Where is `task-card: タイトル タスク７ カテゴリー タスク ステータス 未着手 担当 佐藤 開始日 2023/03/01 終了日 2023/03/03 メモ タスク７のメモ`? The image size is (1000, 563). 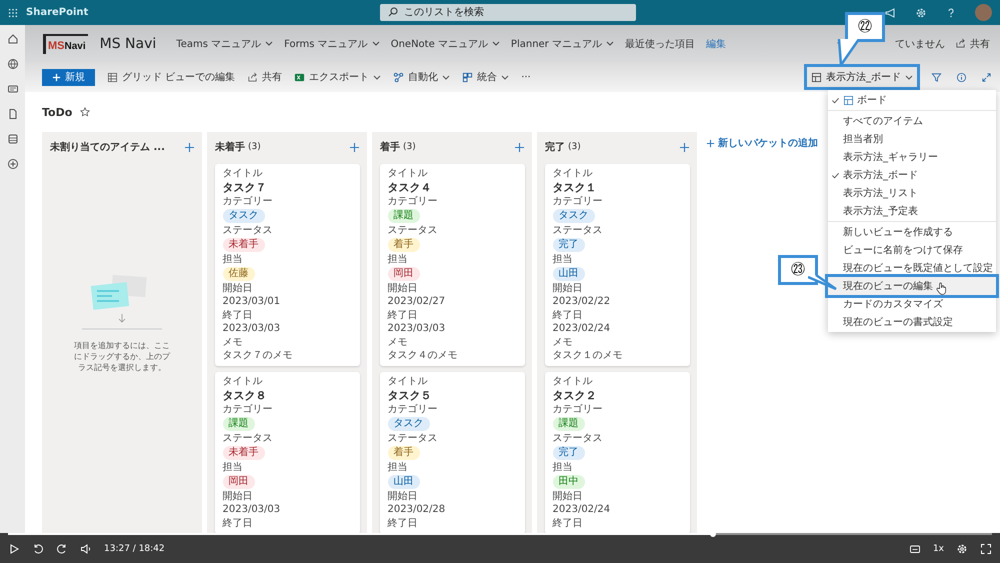 task-card: タイトル タスク７ カテゴリー タスク ステータス 未着手 担当 佐藤 開始日 2023/03/01 終了日 2023/03/03 メモ タスク７のメモ is located at coordinates (287, 265).